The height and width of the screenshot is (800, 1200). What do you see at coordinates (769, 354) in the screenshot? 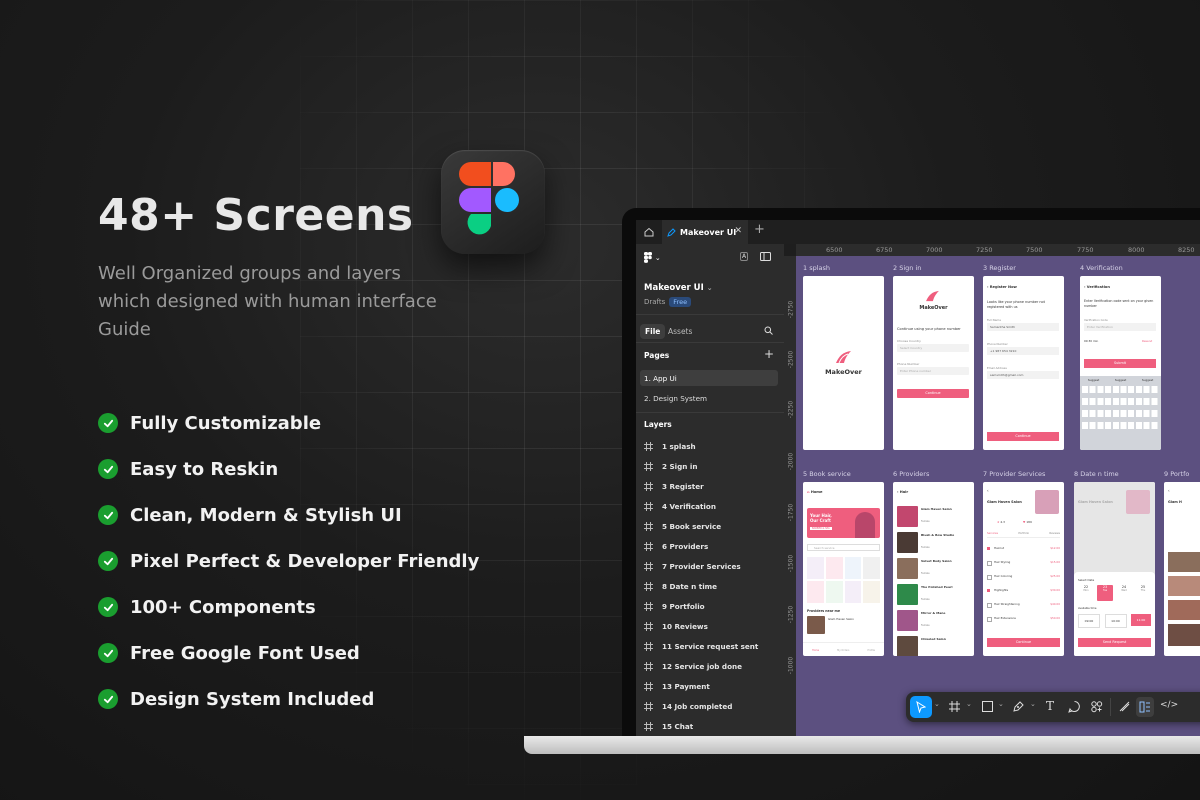
I see `add-page-icon: +` at bounding box center [769, 354].